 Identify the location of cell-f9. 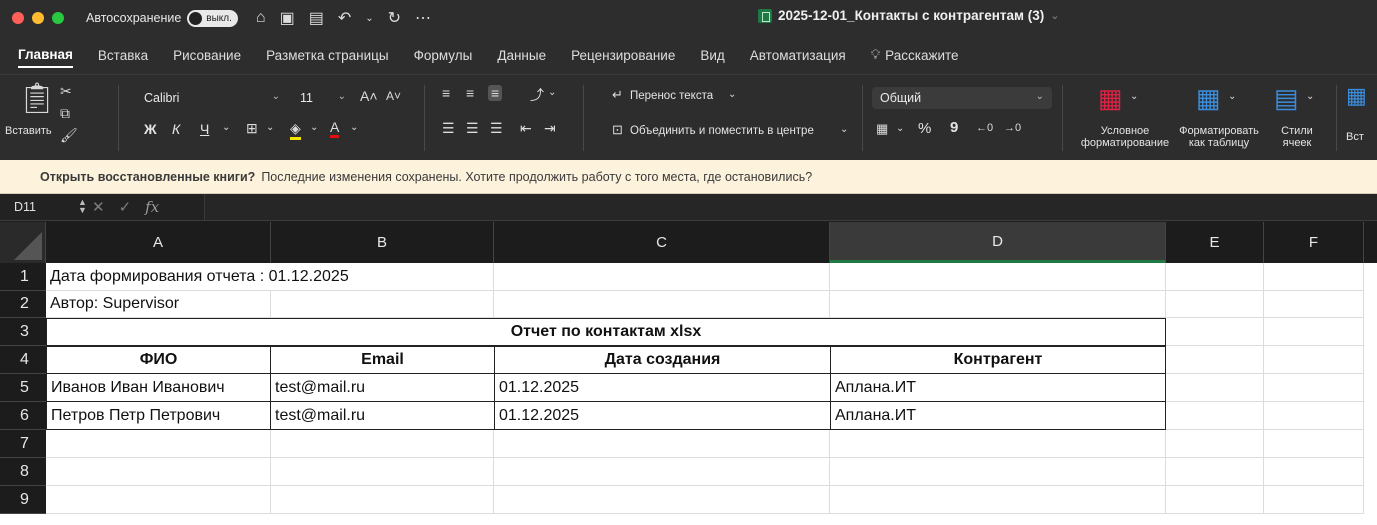
(1314, 500).